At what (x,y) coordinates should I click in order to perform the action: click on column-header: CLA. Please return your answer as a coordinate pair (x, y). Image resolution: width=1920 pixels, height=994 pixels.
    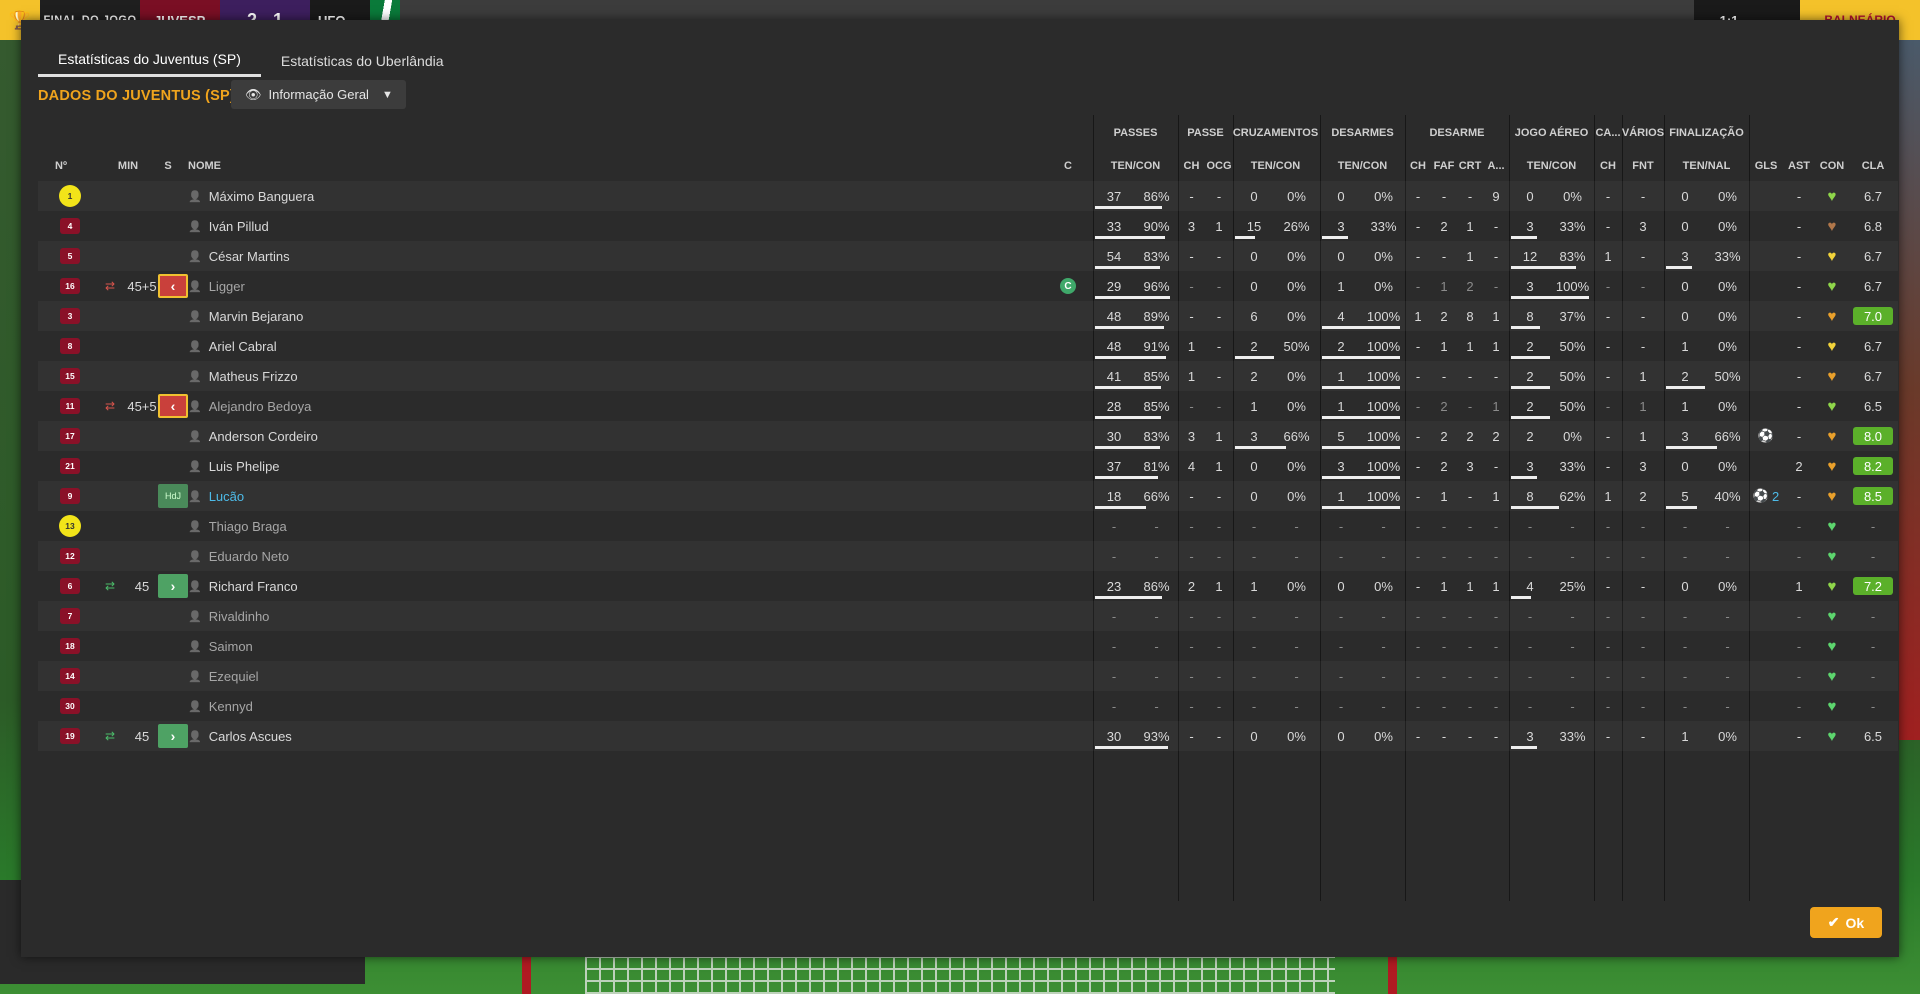
    Looking at the image, I should click on (1873, 166).